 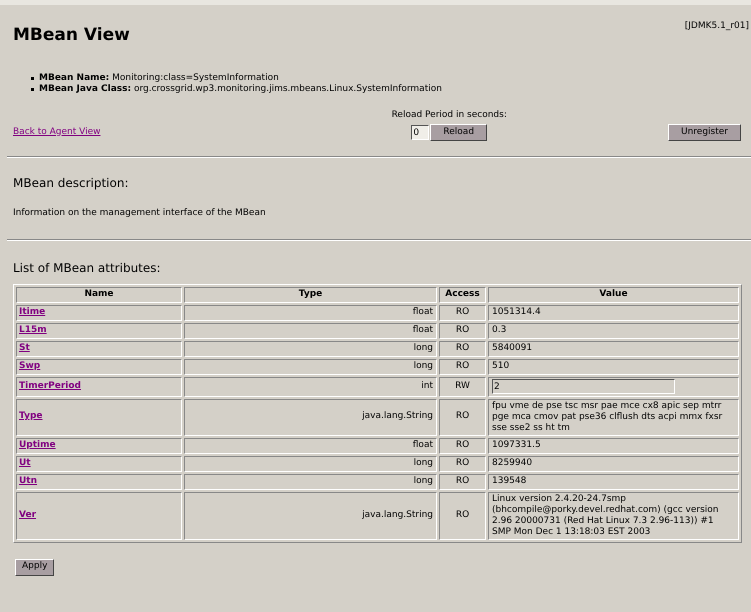 I want to click on table-cell: Linux version 2.4.20-24.7smp (bhcompile@porky.devel.redhat.com) (gcc version 2.96 20000731 (Red Hat Linux 7.3 2.96-113)) #1 SMP Mon Dec 1 13:18:03 EST 2003, so click(x=613, y=516).